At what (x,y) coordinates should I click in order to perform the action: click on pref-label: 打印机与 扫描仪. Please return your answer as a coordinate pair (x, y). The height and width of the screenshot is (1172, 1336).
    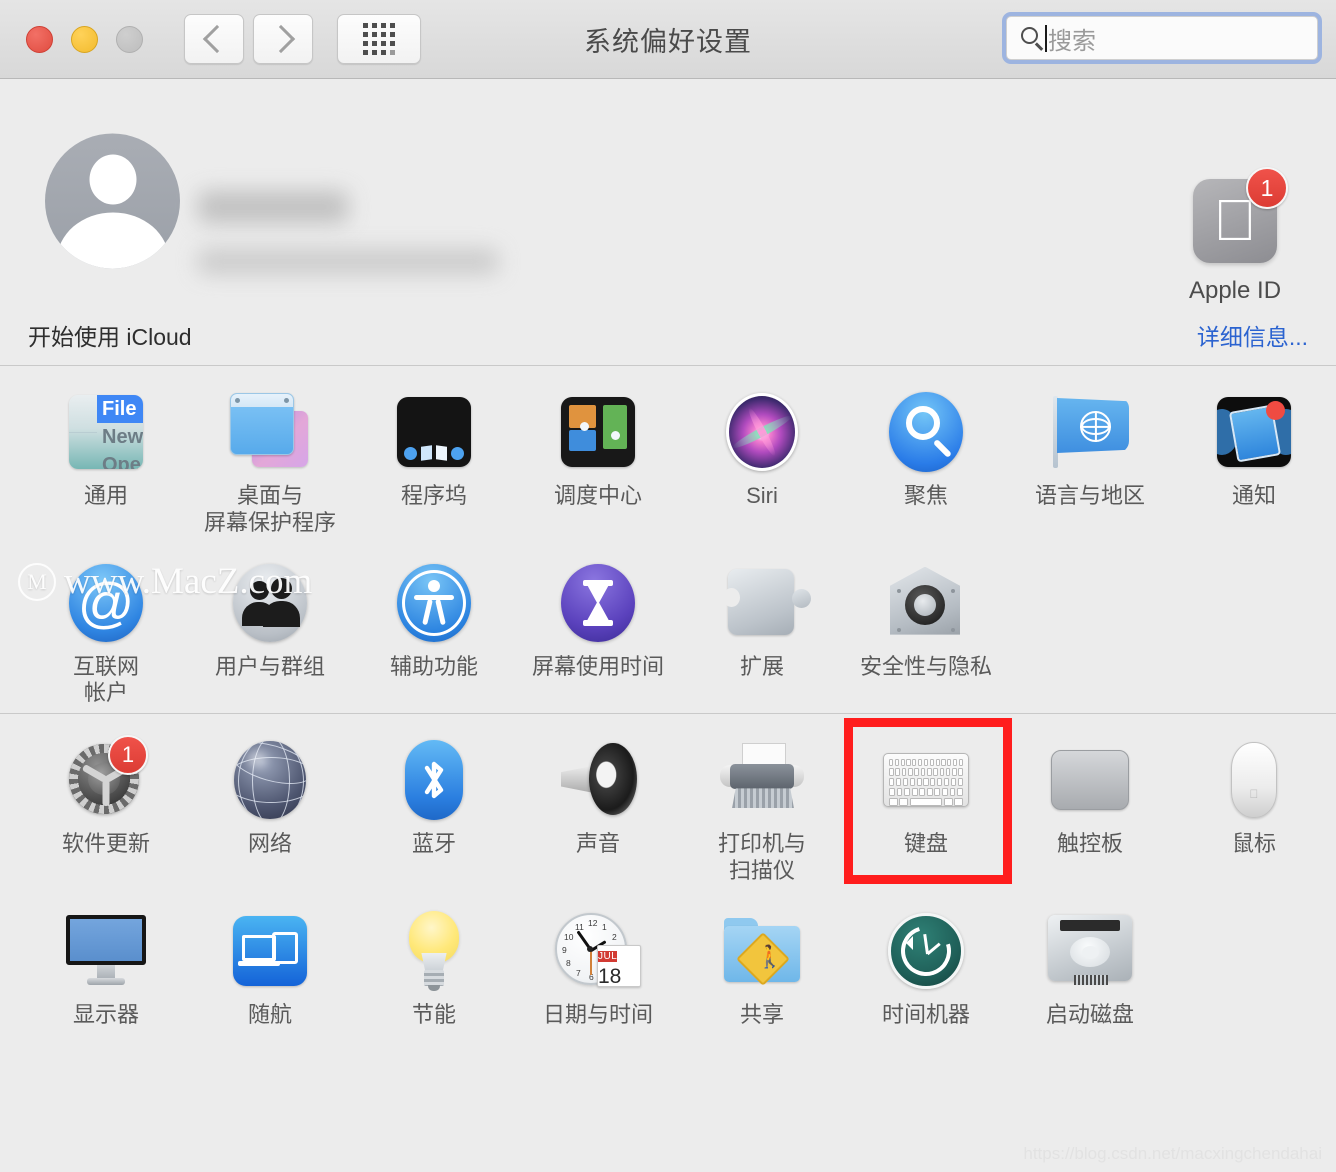
    Looking at the image, I should click on (761, 857).